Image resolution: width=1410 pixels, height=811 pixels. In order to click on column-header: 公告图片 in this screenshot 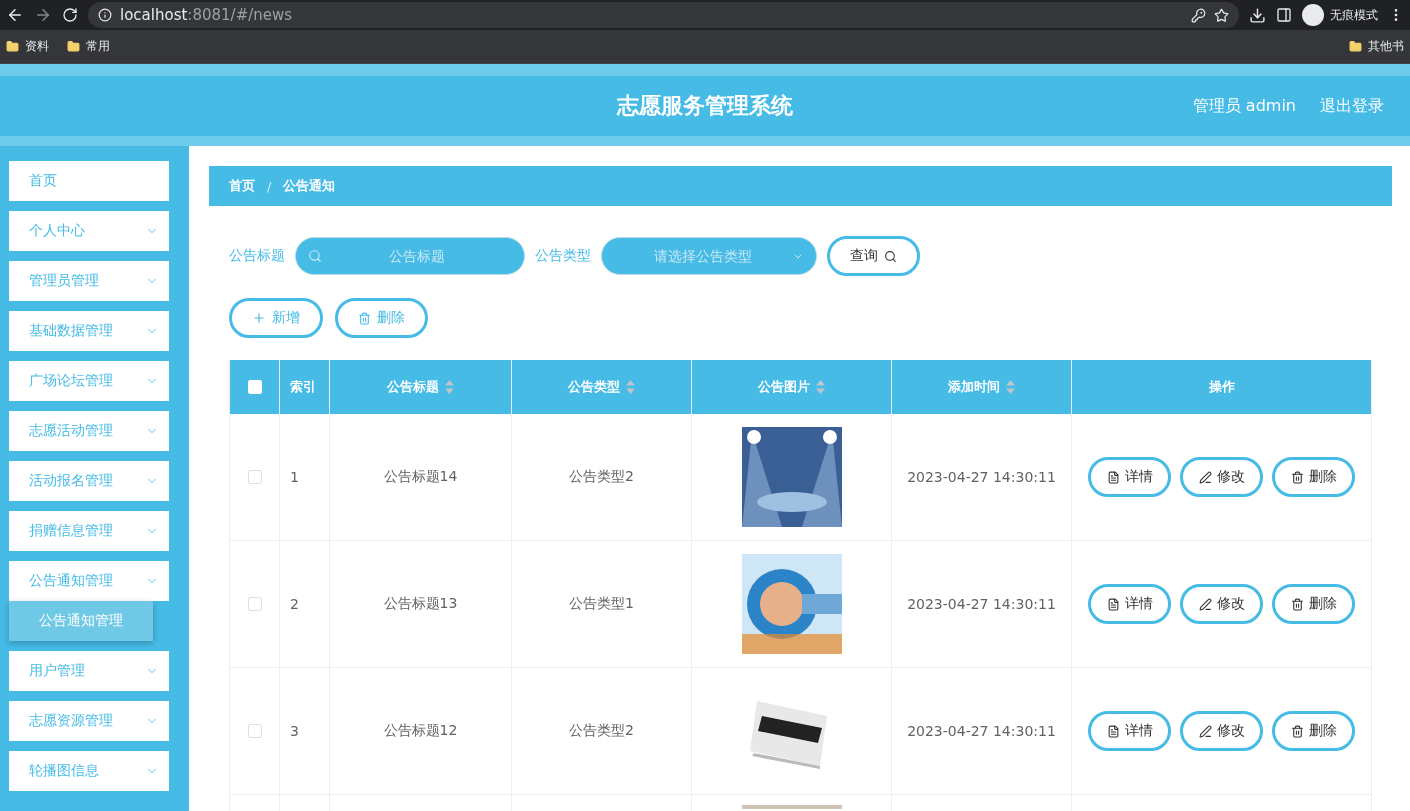, I will do `click(784, 387)`.